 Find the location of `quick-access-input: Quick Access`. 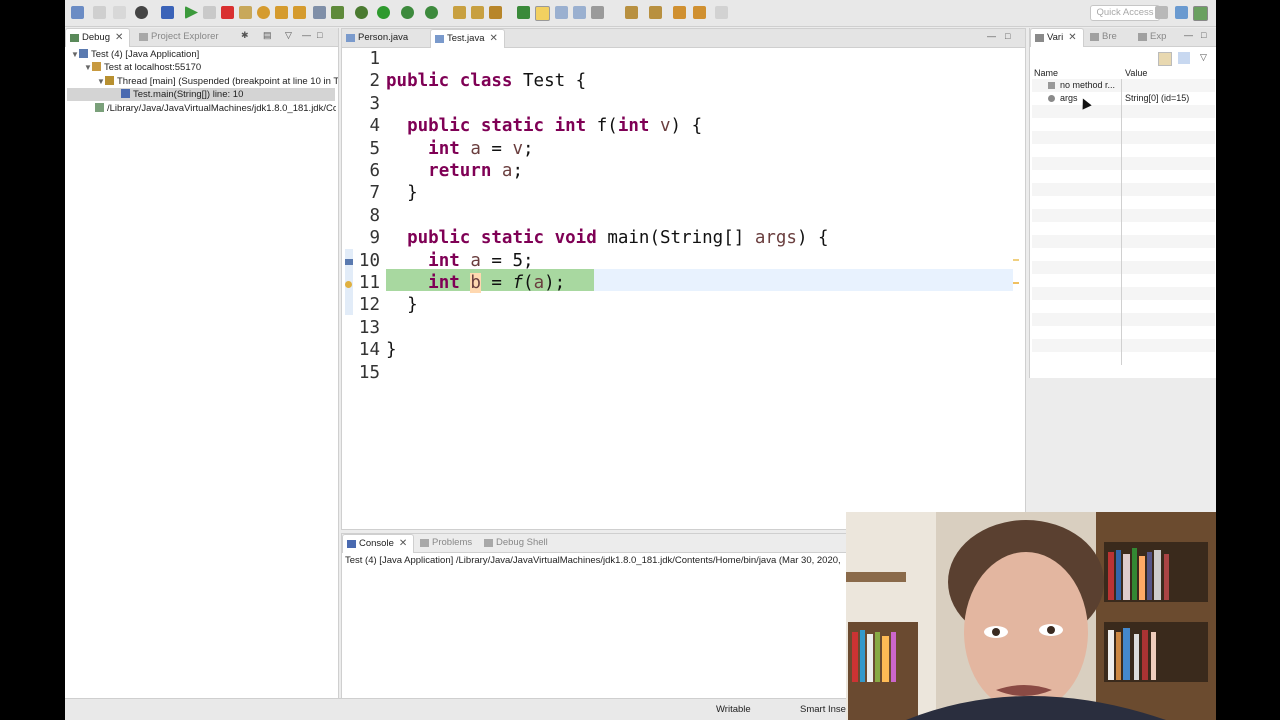

quick-access-input: Quick Access is located at coordinates (1125, 13).